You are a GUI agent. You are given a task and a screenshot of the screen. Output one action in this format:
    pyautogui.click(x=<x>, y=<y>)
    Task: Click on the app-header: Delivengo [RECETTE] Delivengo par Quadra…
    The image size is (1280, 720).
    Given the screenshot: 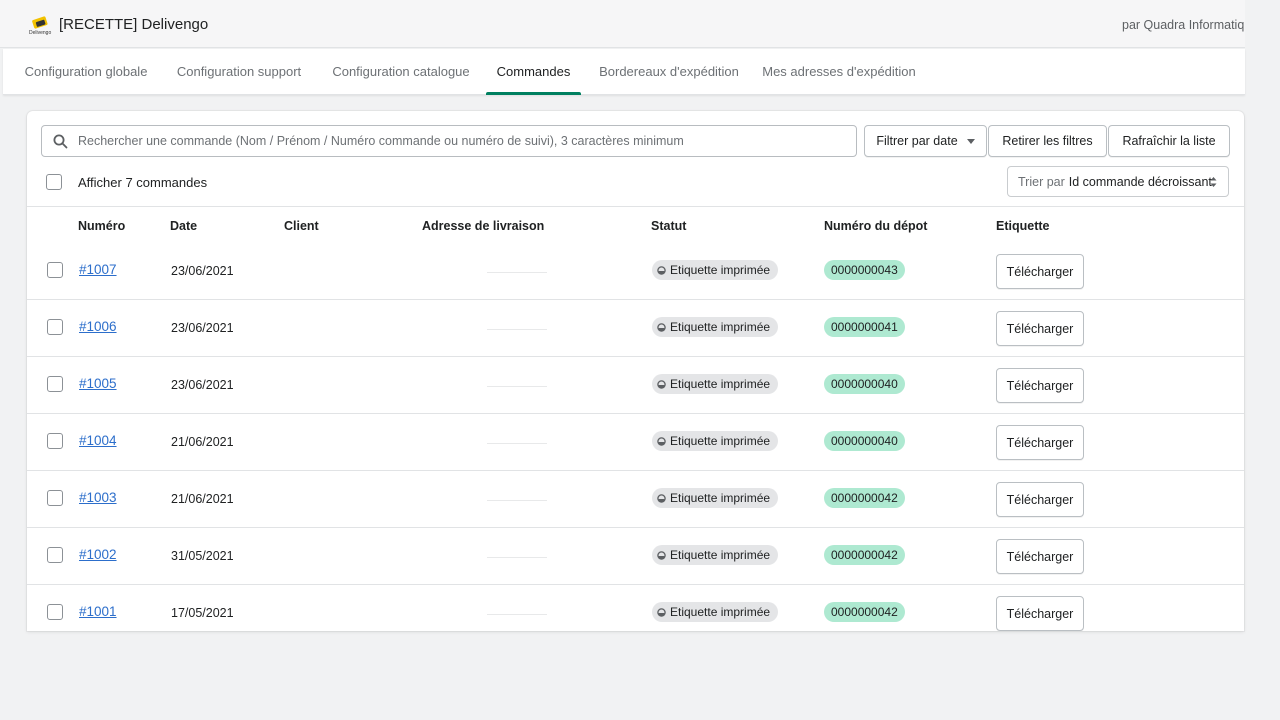 What is the action you would take?
    pyautogui.click(x=622, y=24)
    